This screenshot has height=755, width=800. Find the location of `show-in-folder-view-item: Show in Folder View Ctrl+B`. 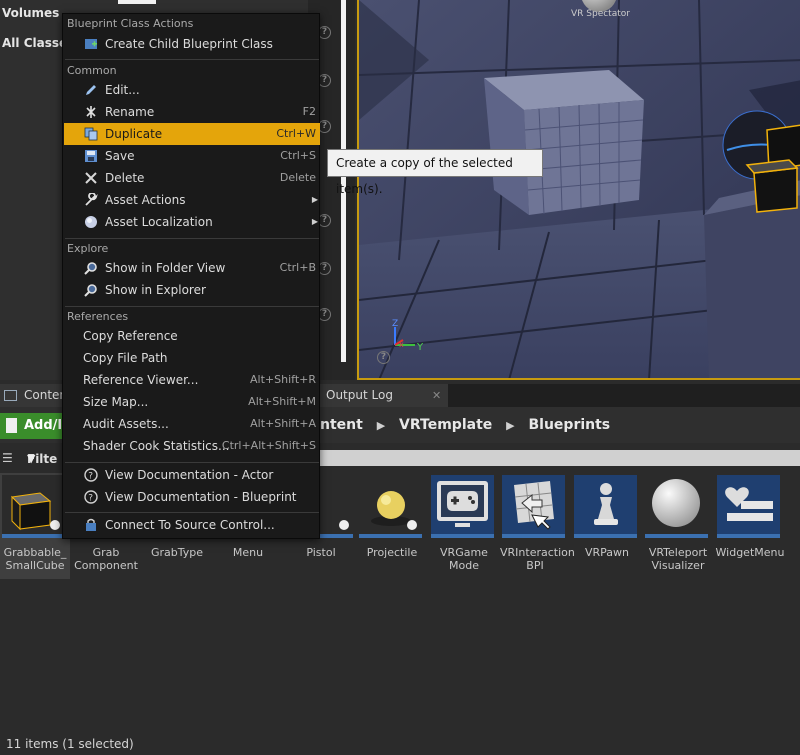

show-in-folder-view-item: Show in Folder View Ctrl+B is located at coordinates (192, 268).